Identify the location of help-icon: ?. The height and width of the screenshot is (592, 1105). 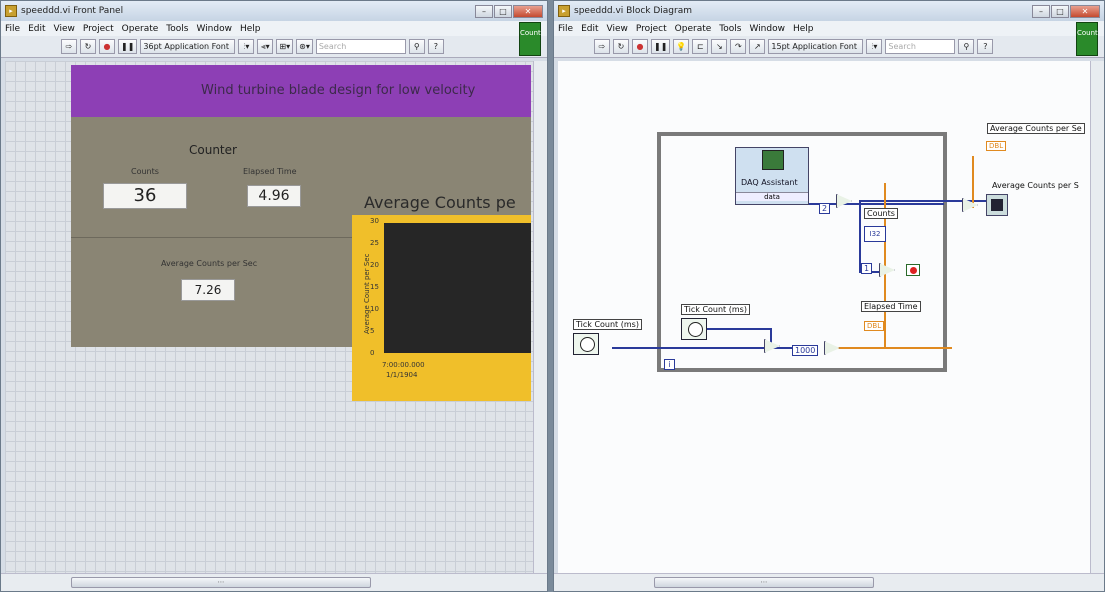
(435, 46).